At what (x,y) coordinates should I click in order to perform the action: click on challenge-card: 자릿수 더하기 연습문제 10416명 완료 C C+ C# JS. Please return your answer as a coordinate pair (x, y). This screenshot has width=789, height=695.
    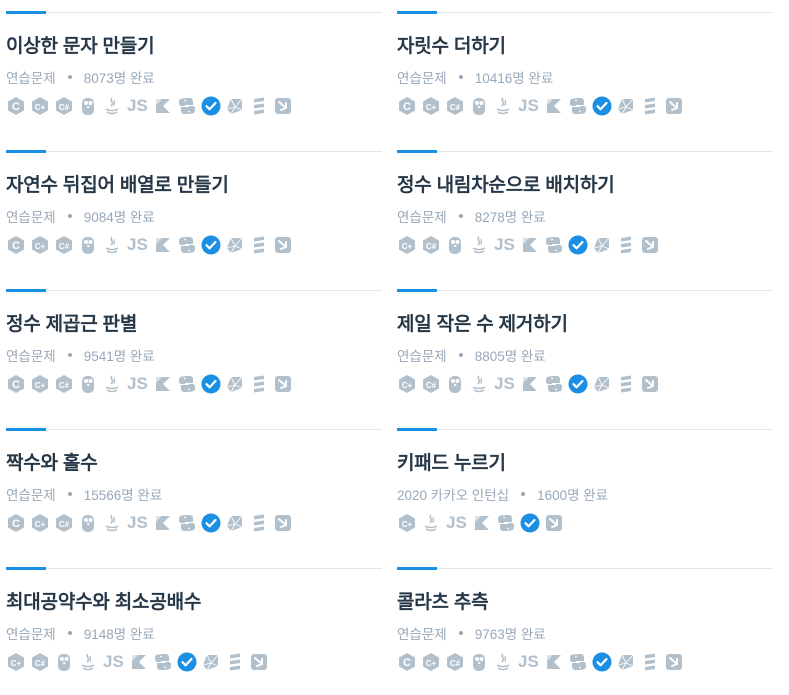
    Looking at the image, I should click on (585, 69).